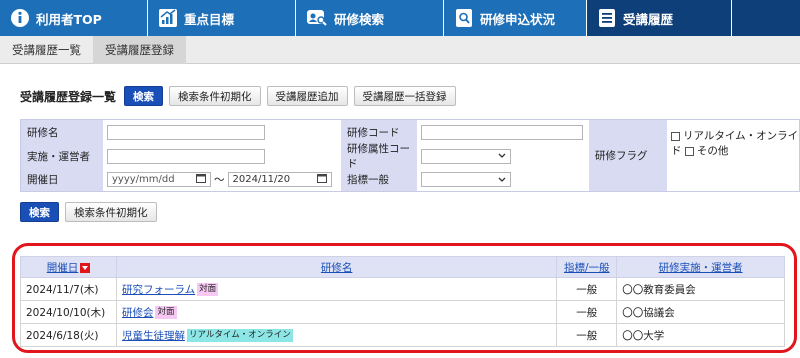  I want to click on col-index-general: 指標/一般, so click(587, 267).